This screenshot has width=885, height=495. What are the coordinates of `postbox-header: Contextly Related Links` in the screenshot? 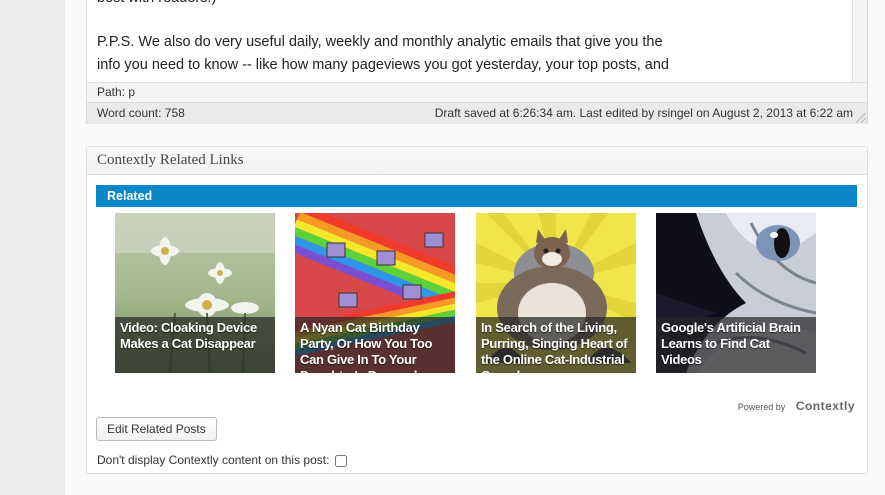 It's located at (477, 161).